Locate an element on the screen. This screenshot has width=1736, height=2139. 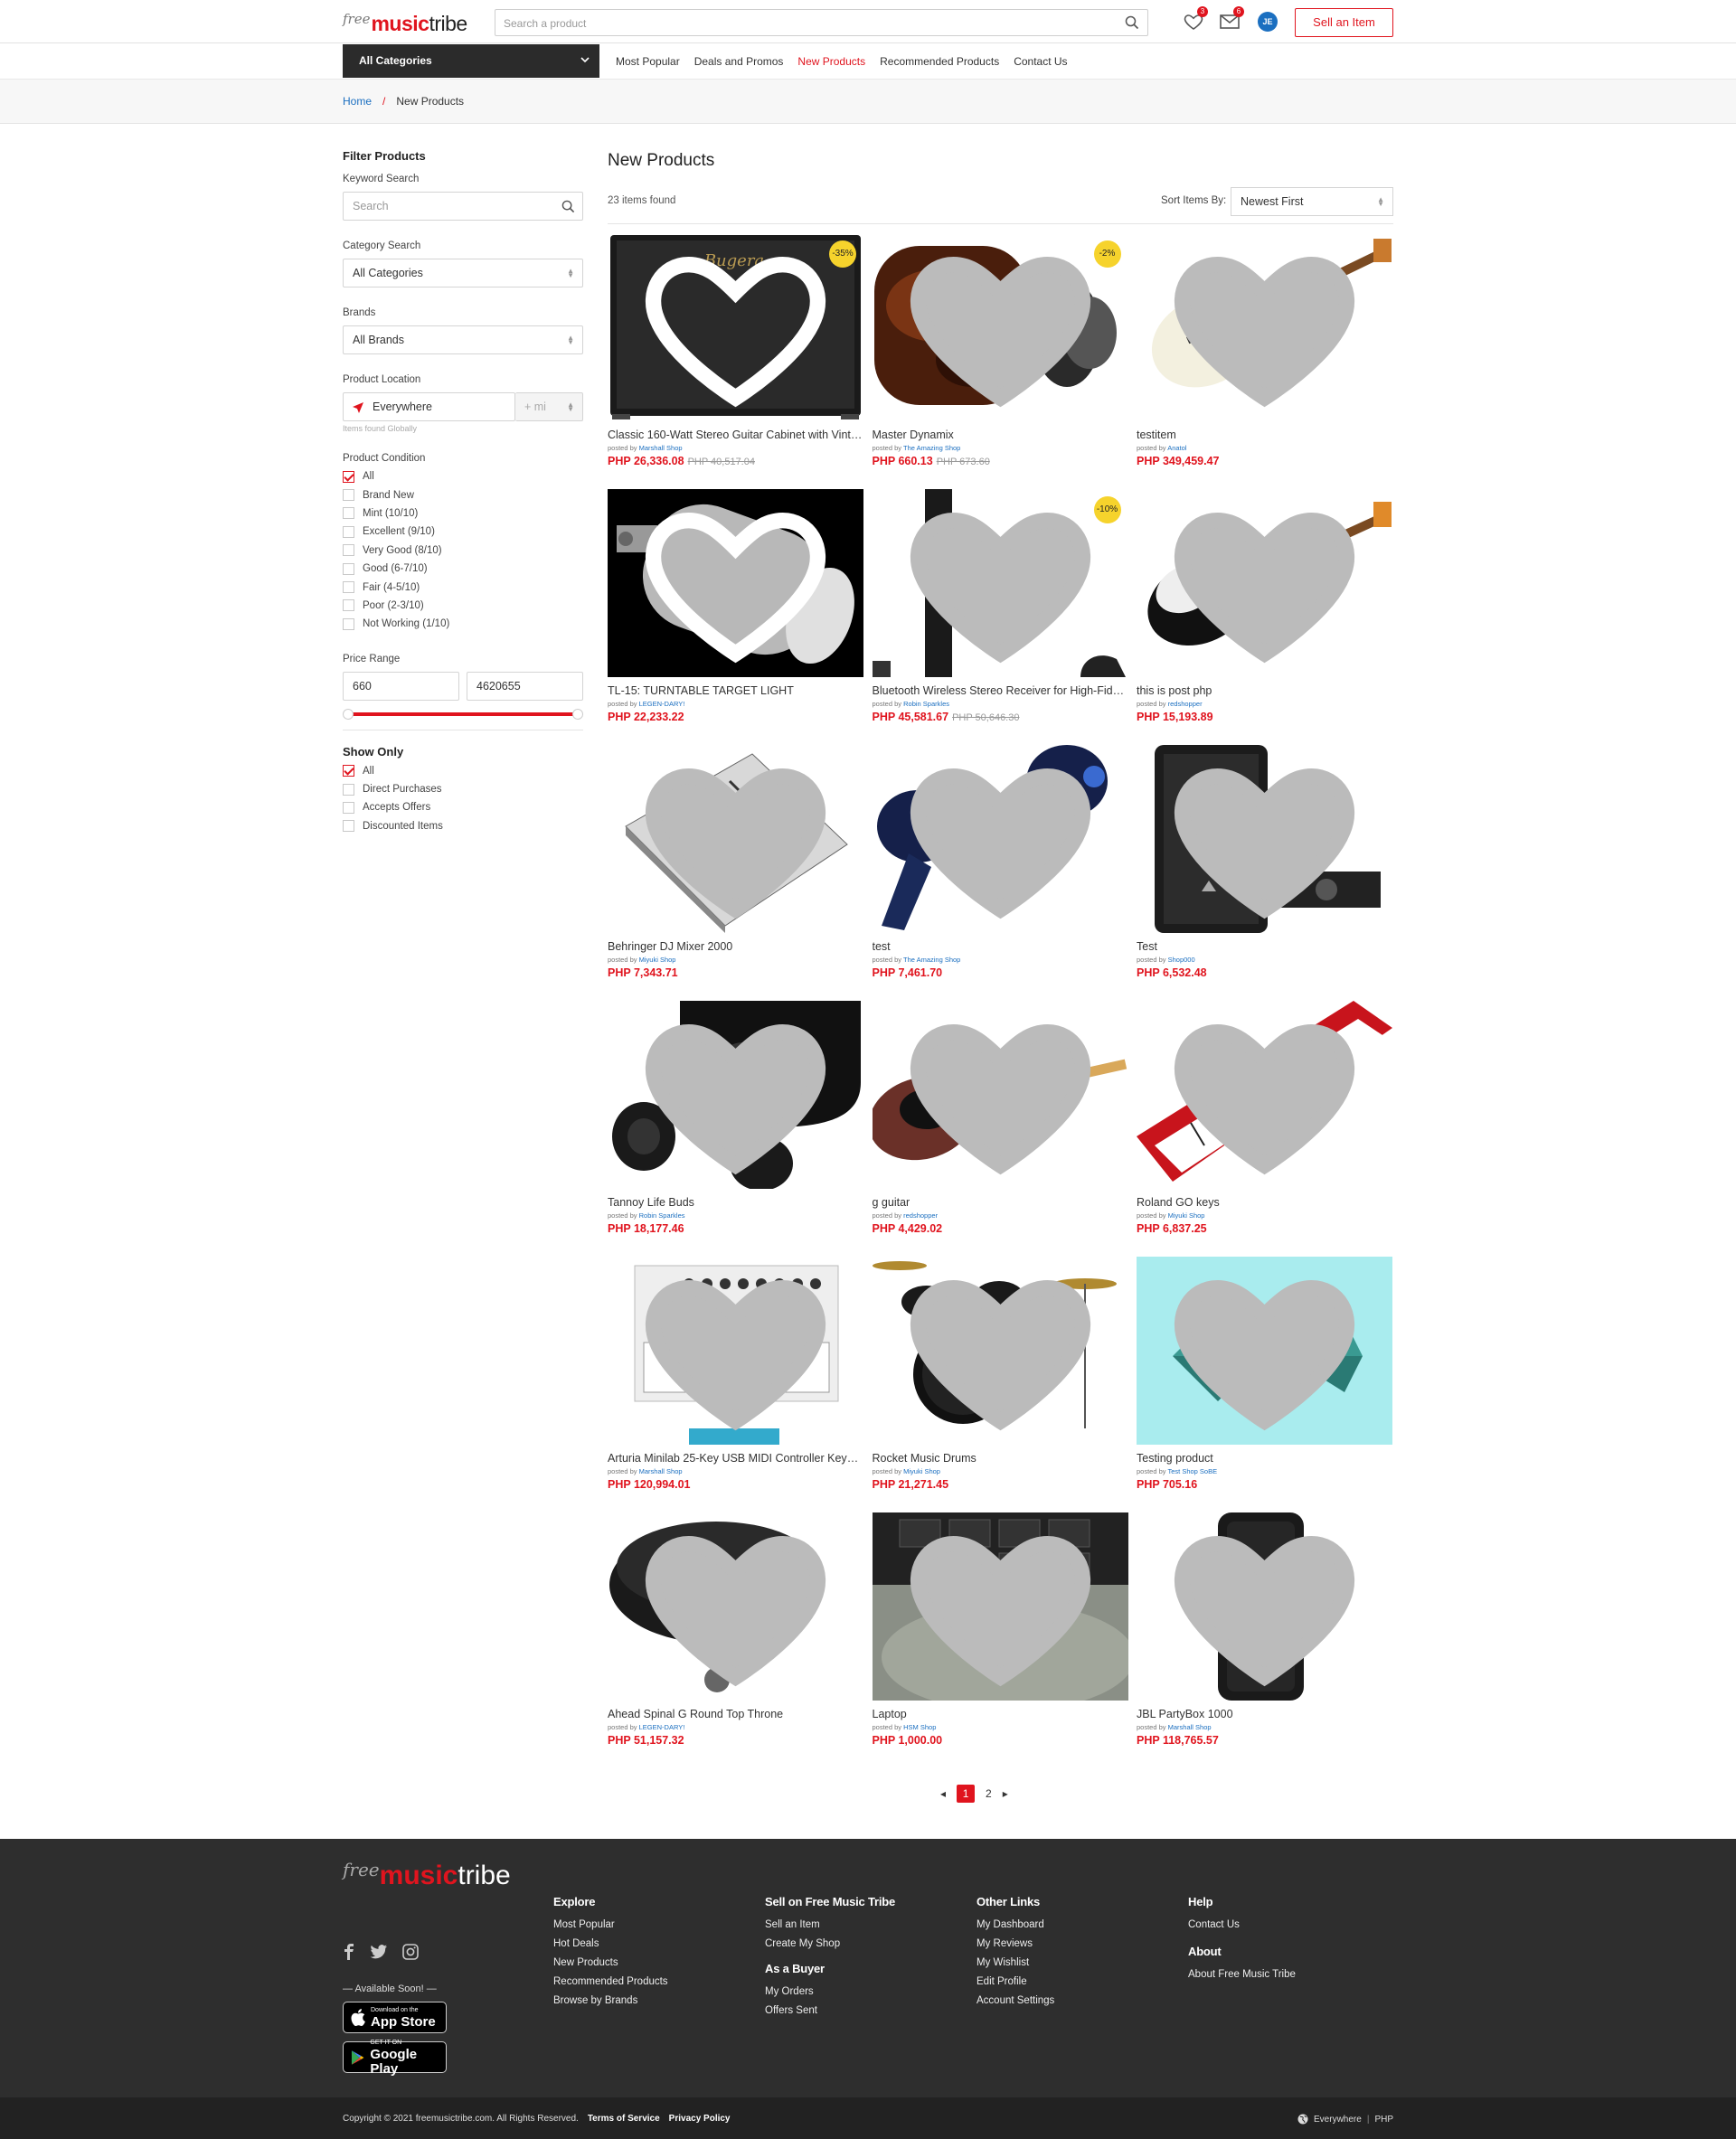
location-radius-select: + mi ▲ ▼ is located at coordinates (549, 407).